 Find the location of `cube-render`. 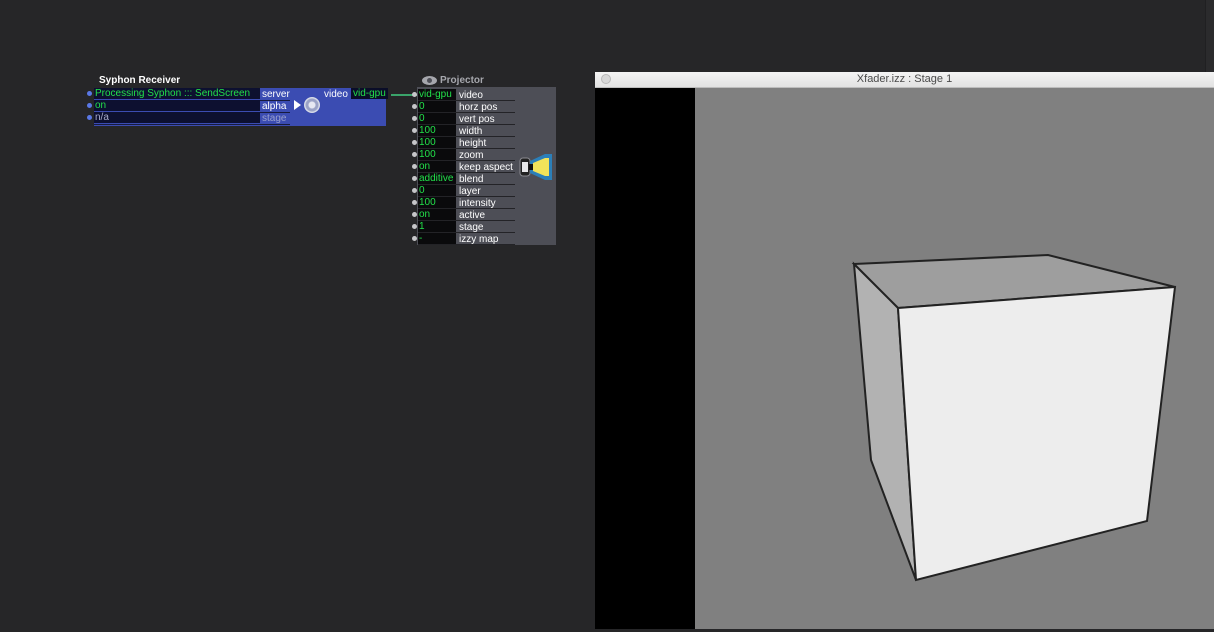

cube-render is located at coordinates (1014, 417).